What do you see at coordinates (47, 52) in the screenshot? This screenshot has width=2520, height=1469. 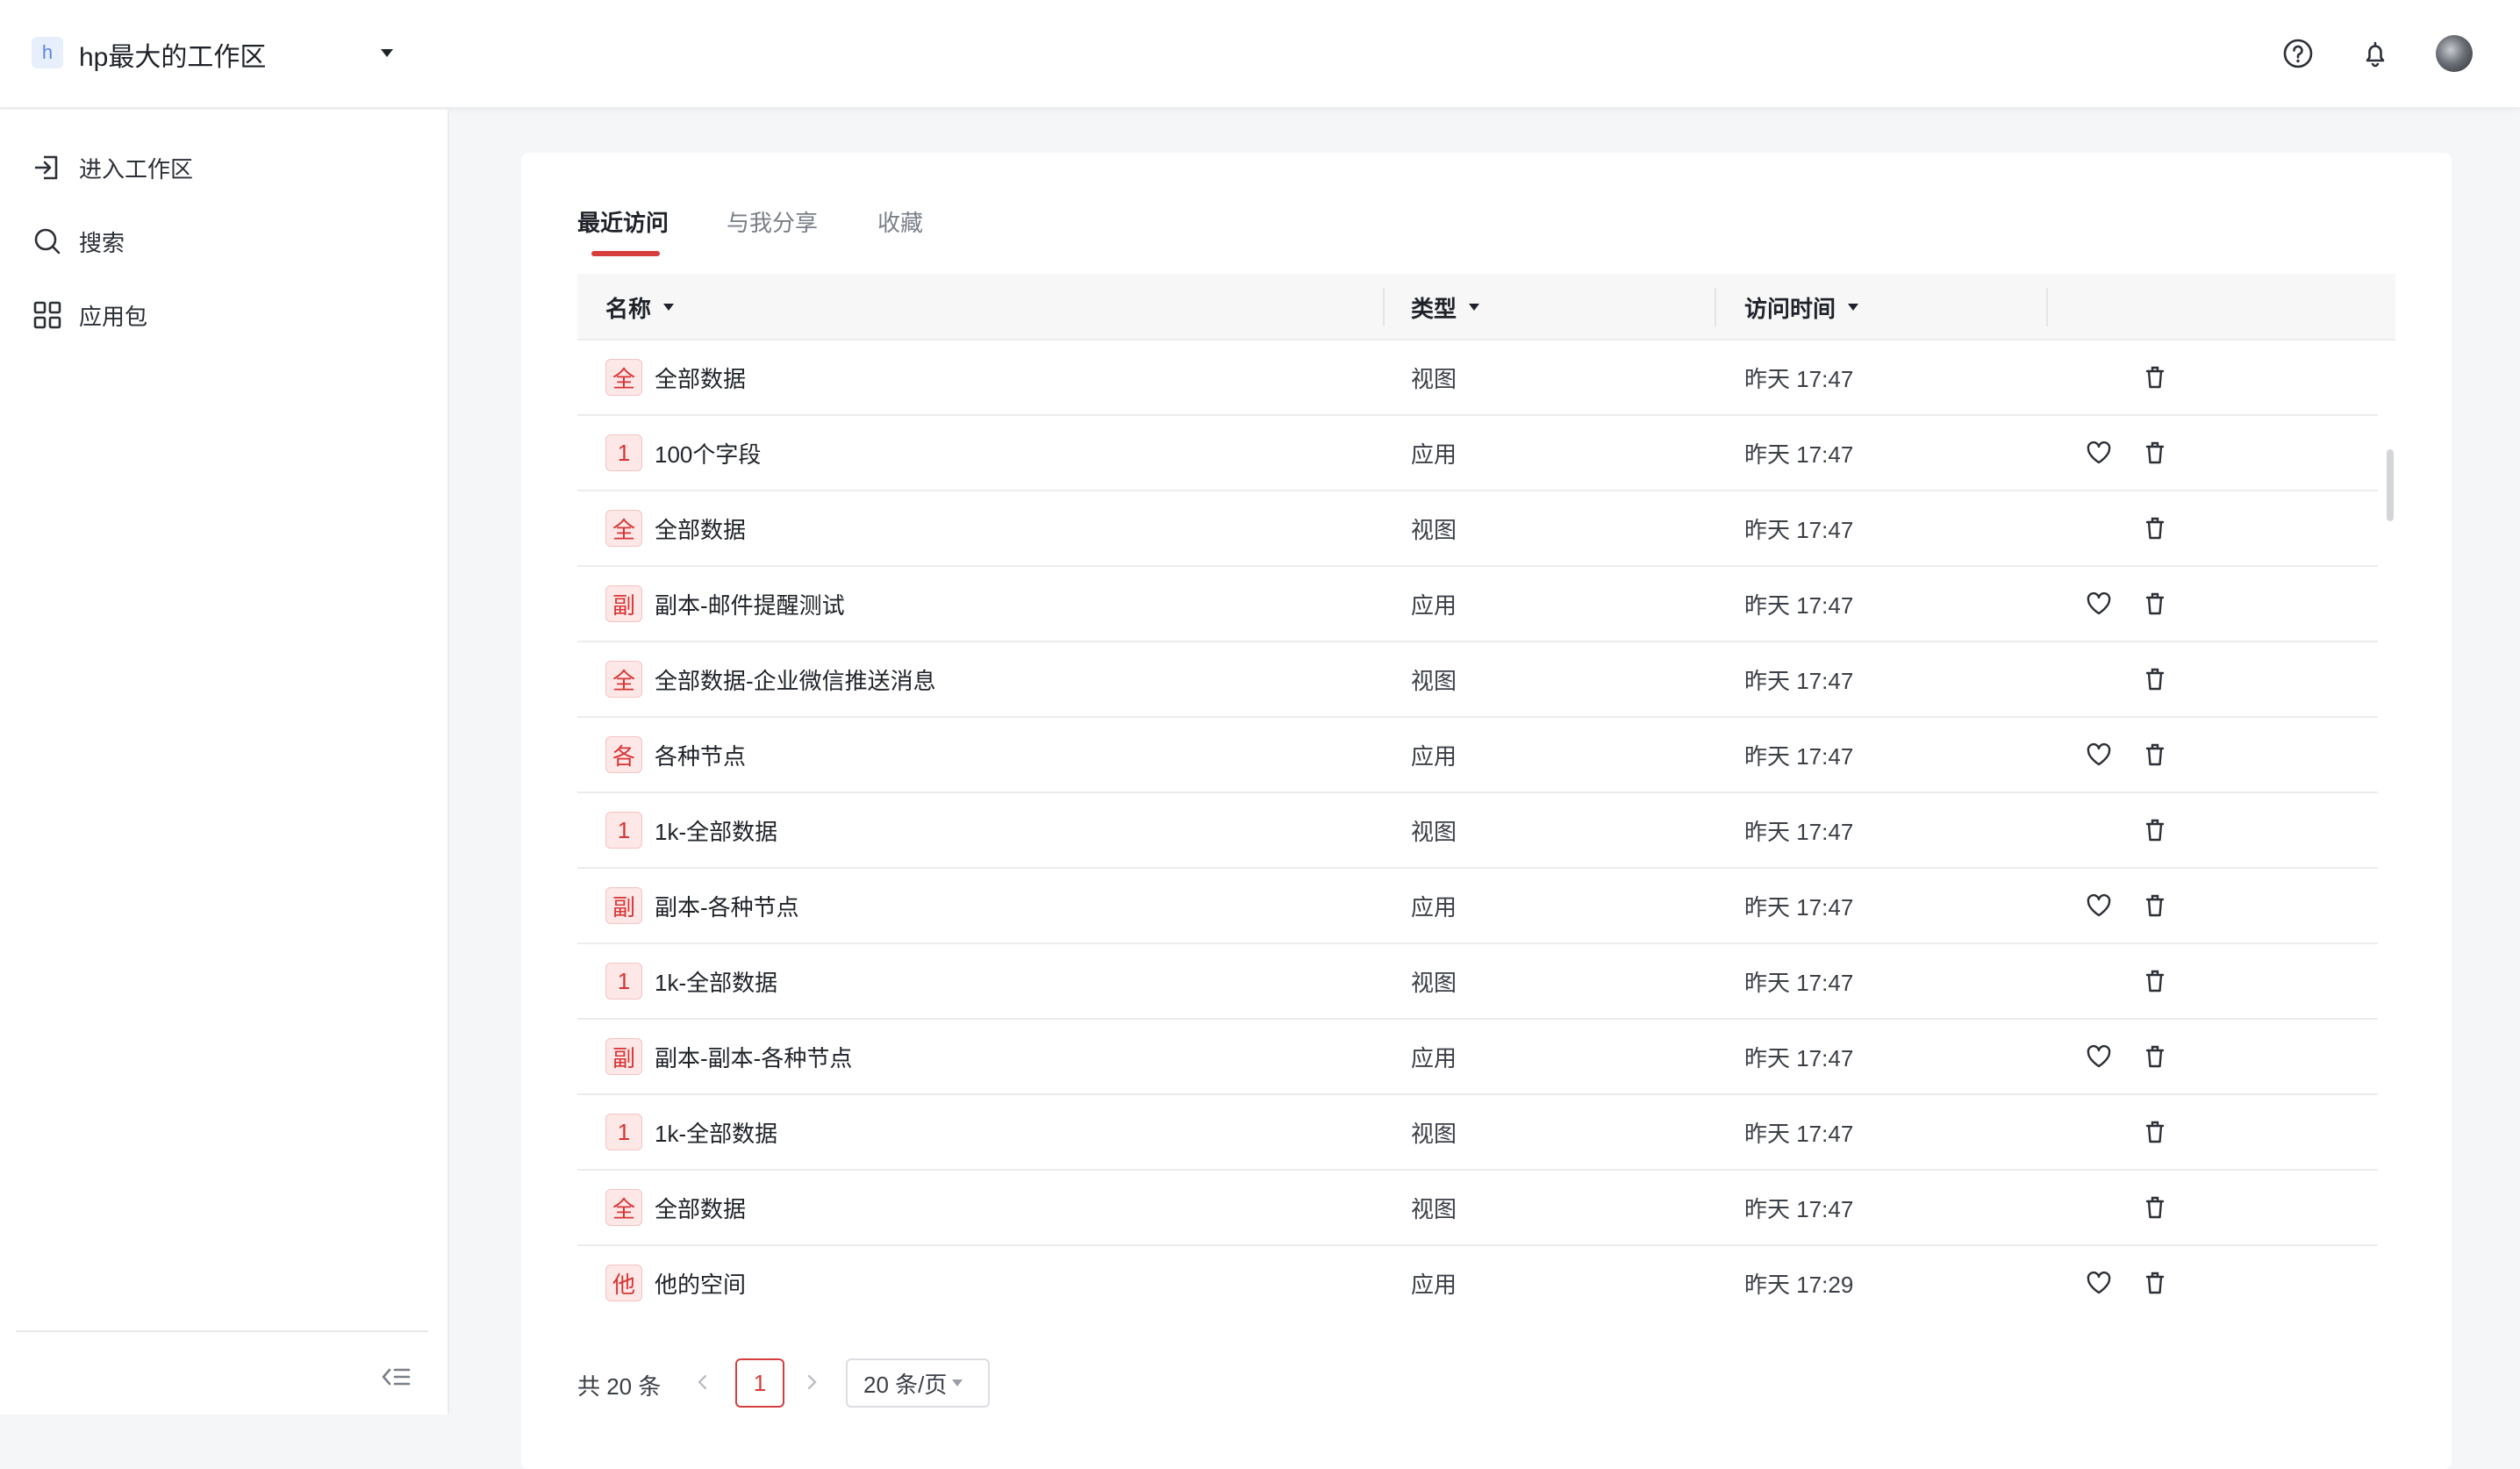 I see `workspace-logo: h` at bounding box center [47, 52].